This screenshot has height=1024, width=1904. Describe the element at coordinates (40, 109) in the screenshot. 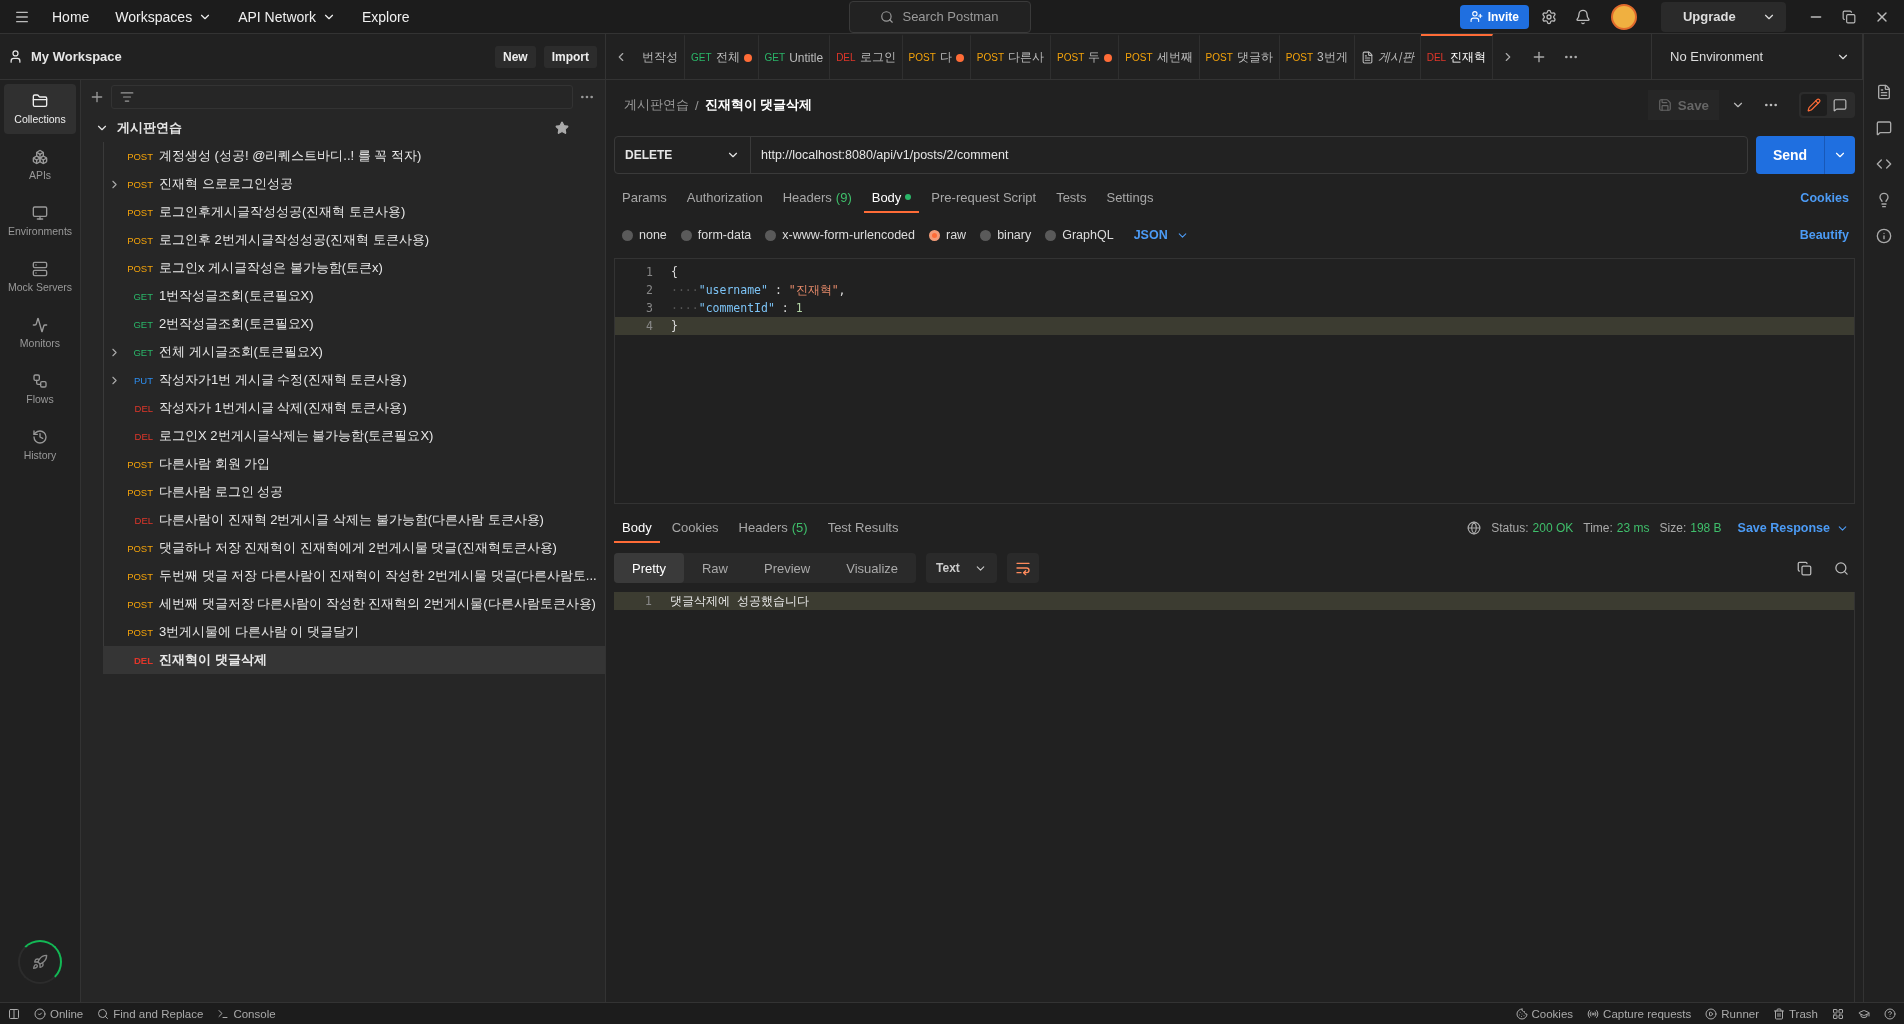

I see `sidebar-tab: Collections` at that location.